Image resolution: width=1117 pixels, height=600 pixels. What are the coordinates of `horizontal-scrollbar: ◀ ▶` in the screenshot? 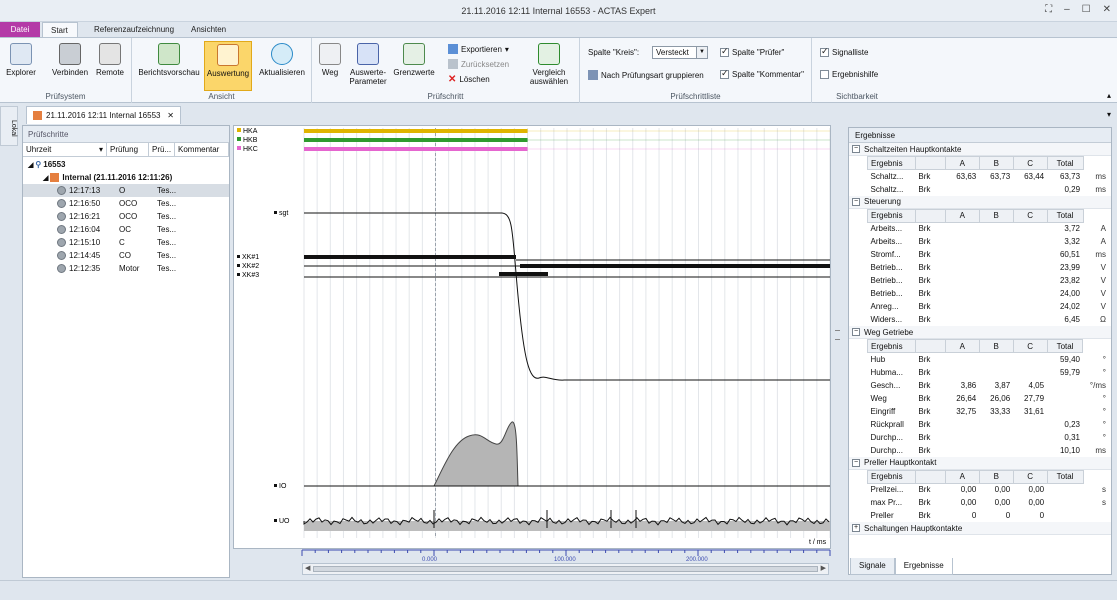 It's located at (565, 569).